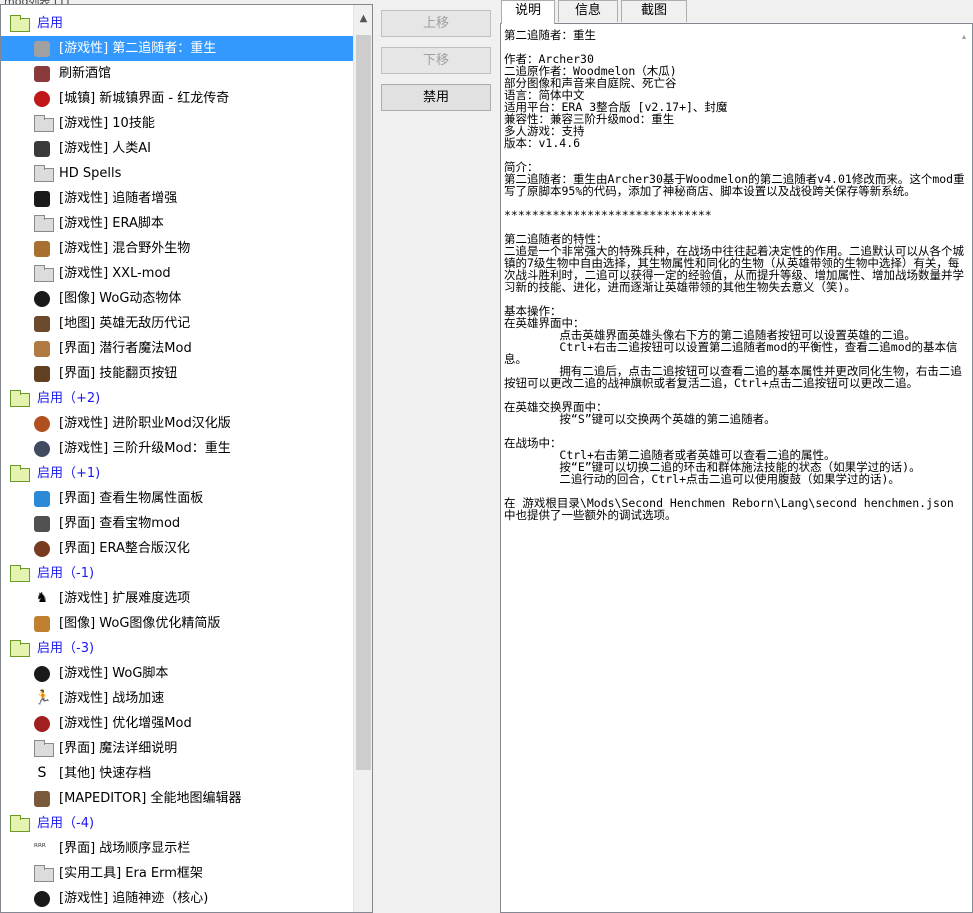  Describe the element at coordinates (177, 23) in the screenshot. I see `mod-group-row: 启用` at that location.